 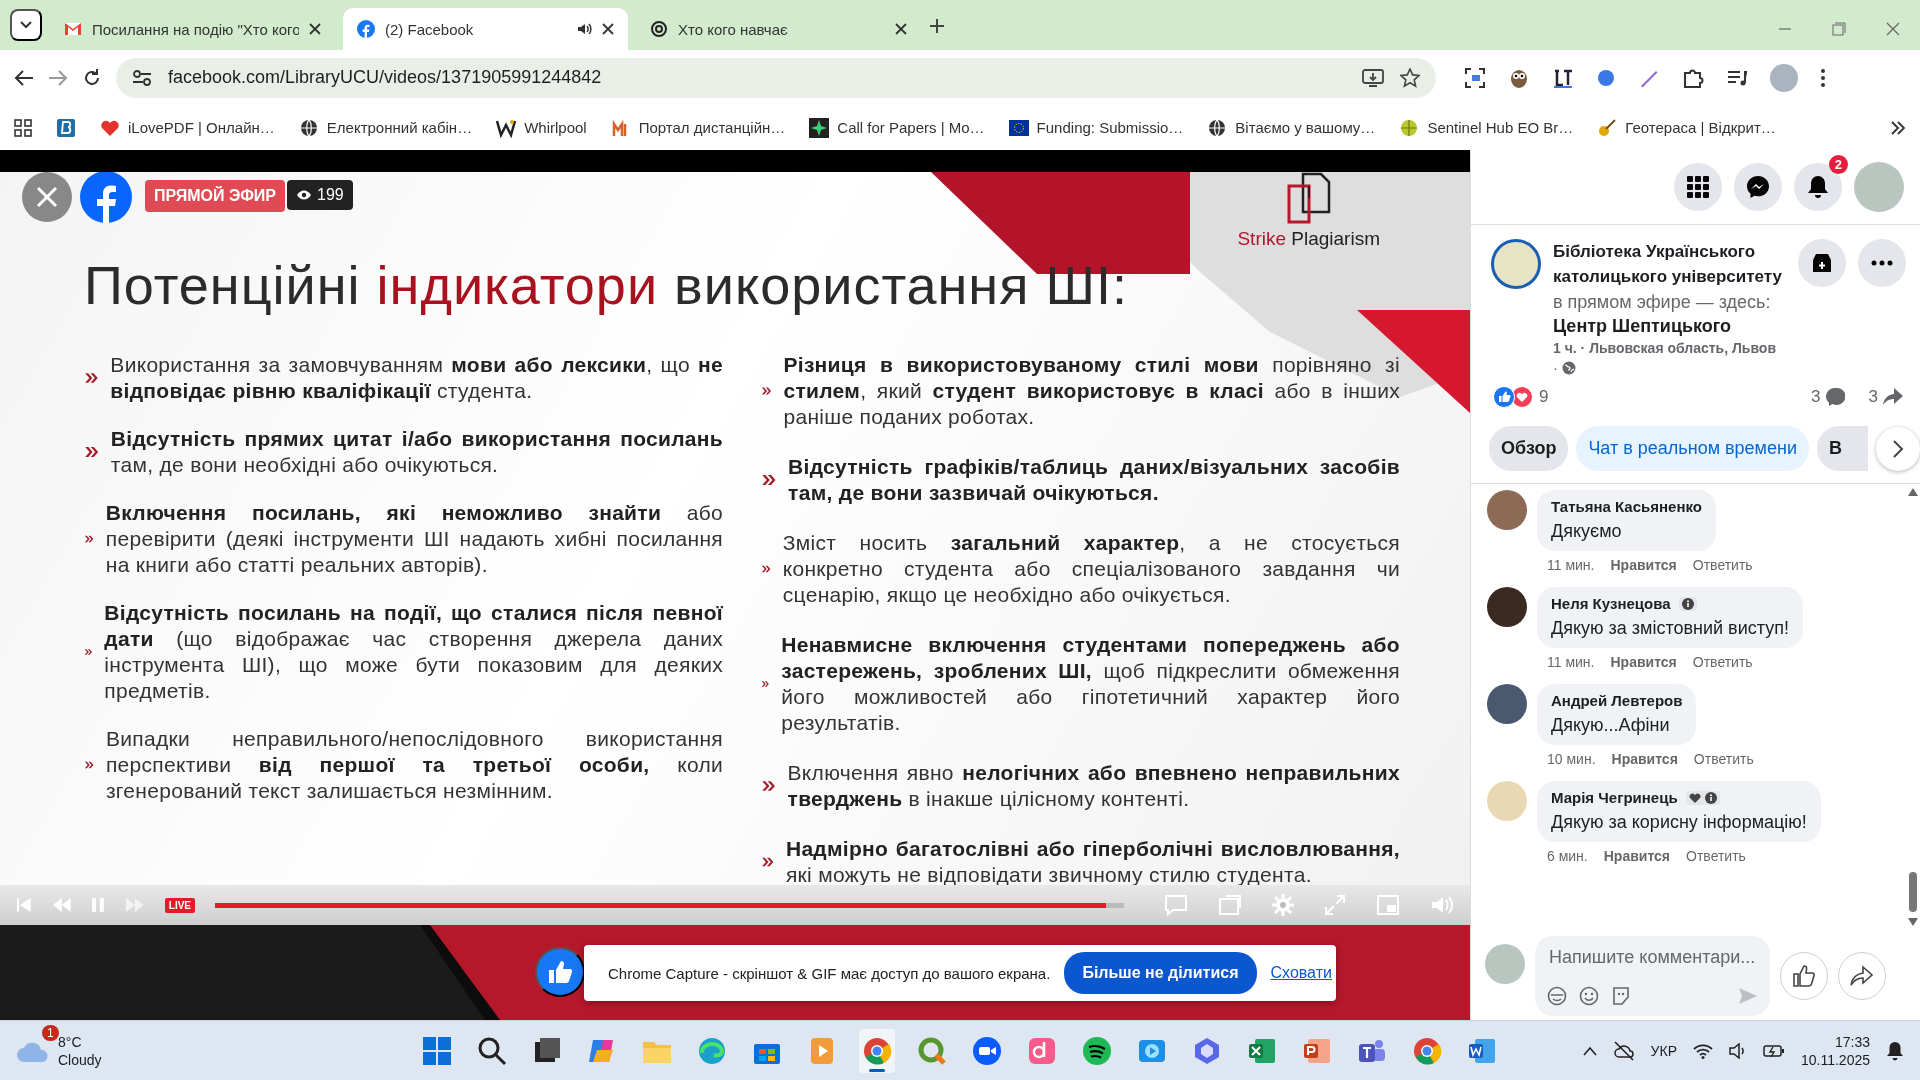 What do you see at coordinates (1852, 1041) in the screenshot?
I see `clock-time: 17:33` at bounding box center [1852, 1041].